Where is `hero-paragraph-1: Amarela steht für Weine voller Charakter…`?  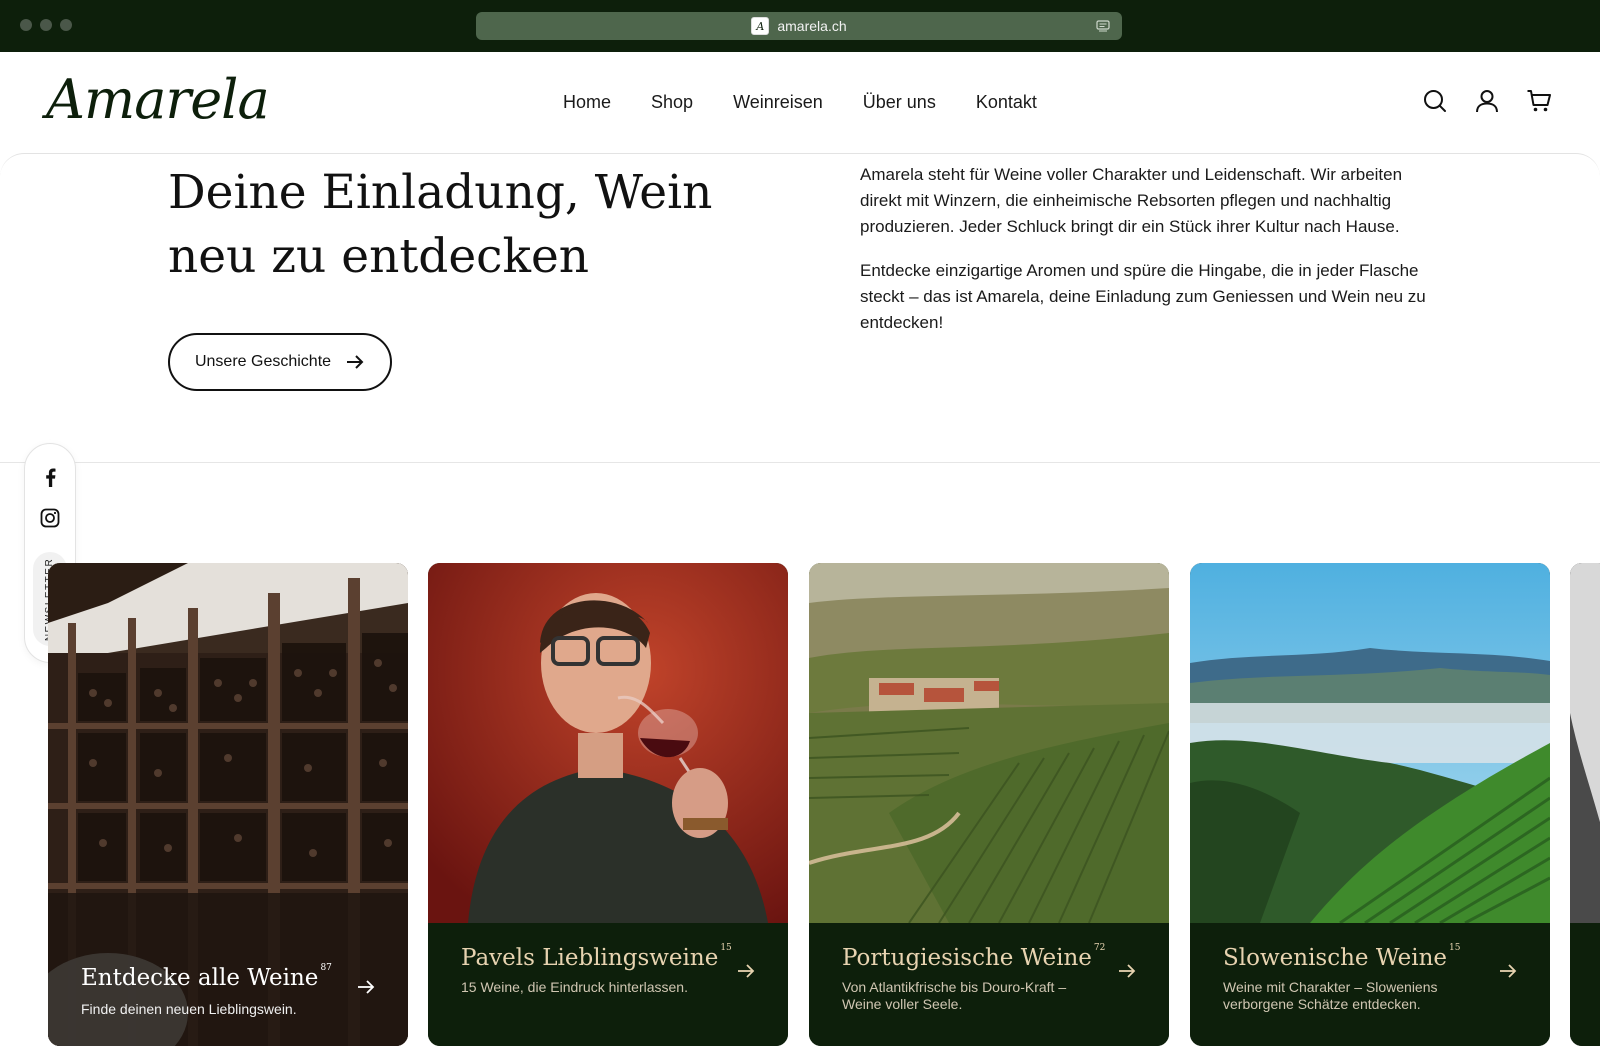 hero-paragraph-1: Amarela steht für Weine voller Charakter… is located at coordinates (1131, 200).